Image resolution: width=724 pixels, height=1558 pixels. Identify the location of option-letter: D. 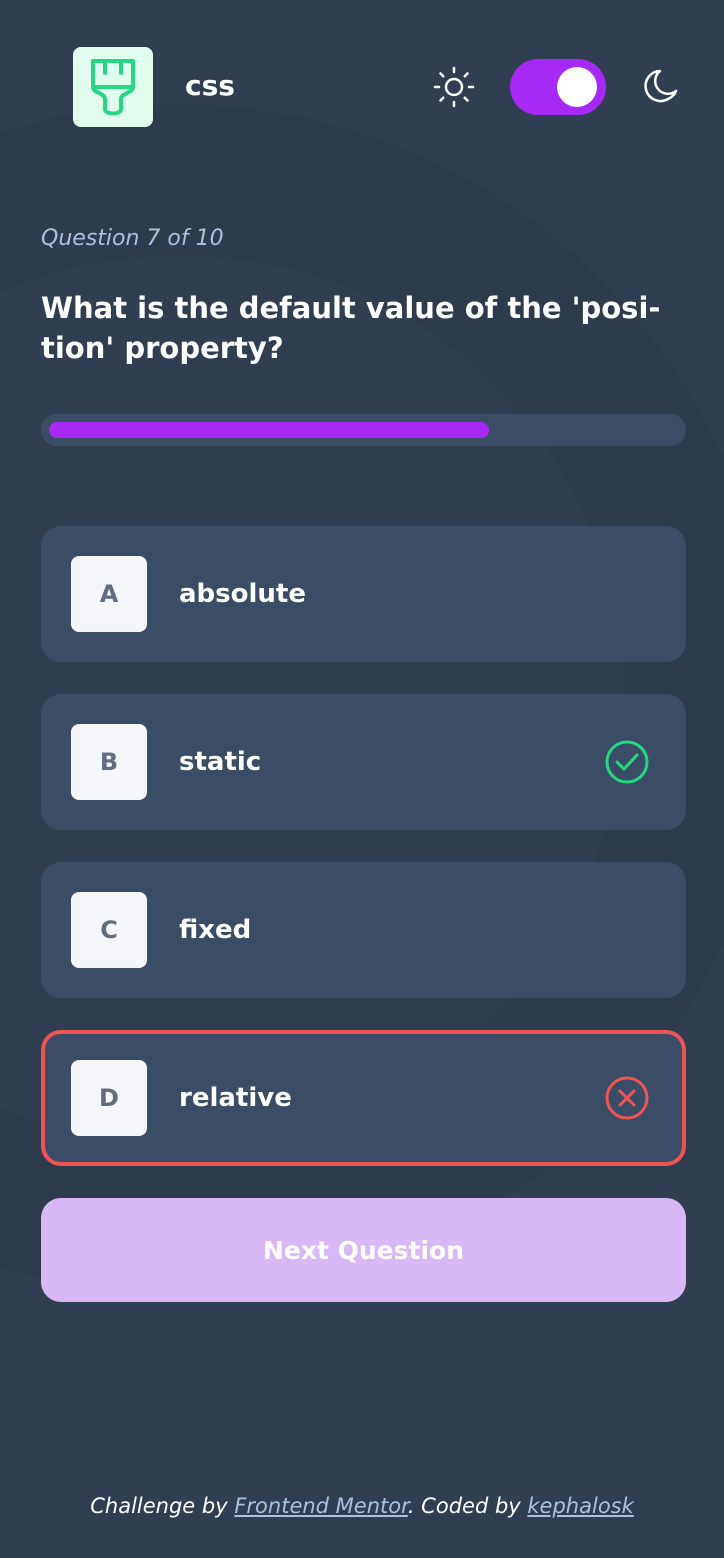
(109, 1098).